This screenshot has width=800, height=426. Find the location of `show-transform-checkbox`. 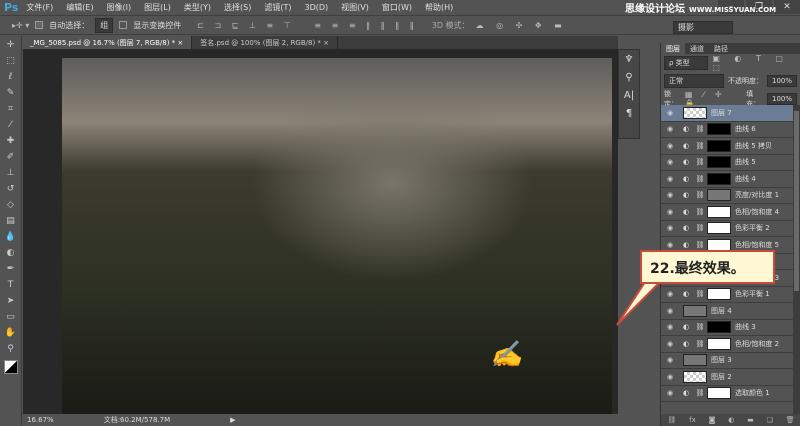

show-transform-checkbox is located at coordinates (123, 25).